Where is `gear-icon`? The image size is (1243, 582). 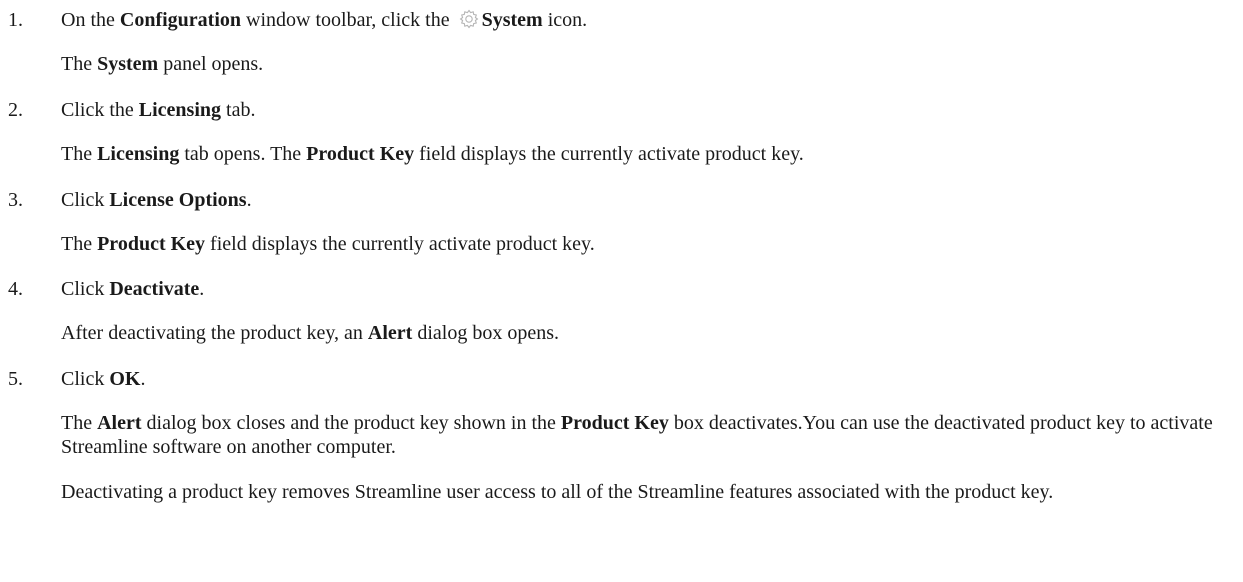
gear-icon is located at coordinates (469, 19).